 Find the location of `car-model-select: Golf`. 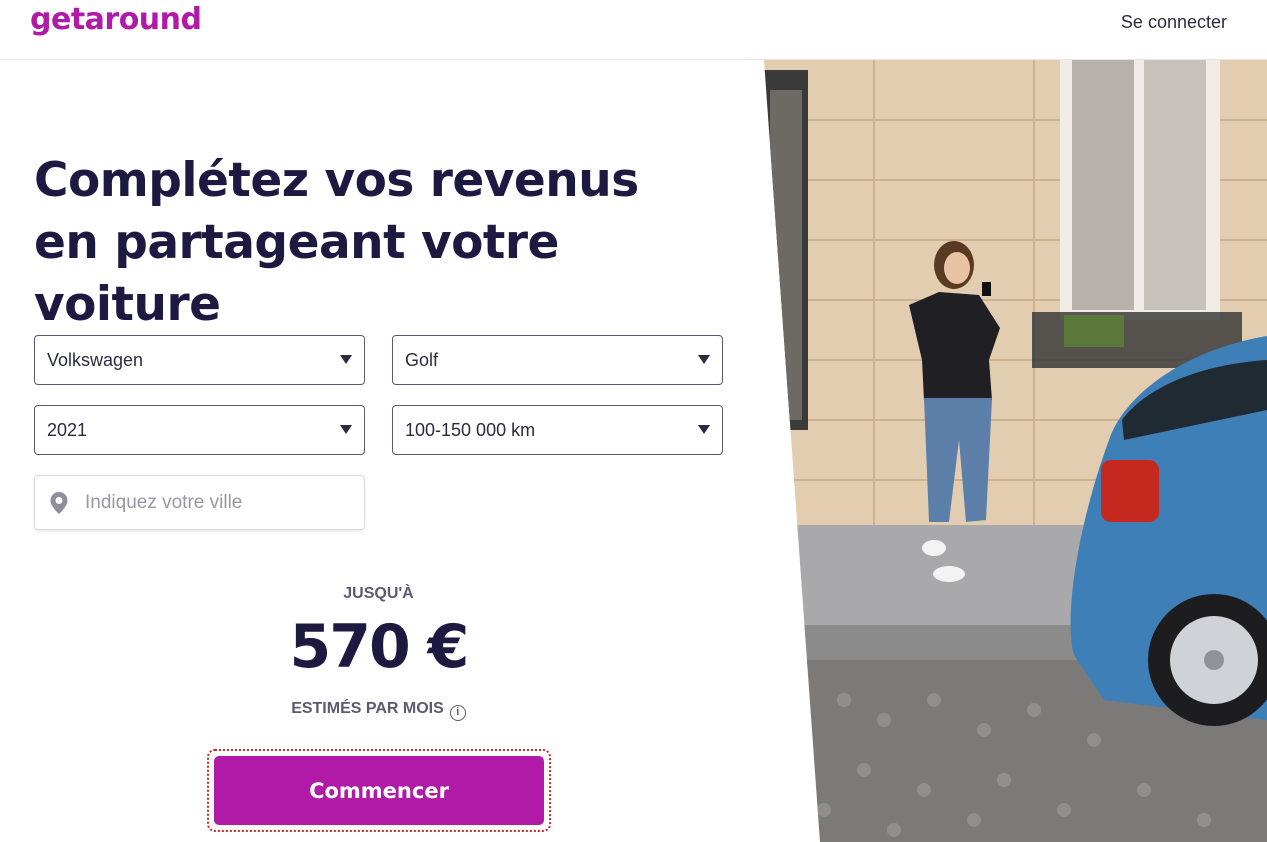

car-model-select: Golf is located at coordinates (557, 360).